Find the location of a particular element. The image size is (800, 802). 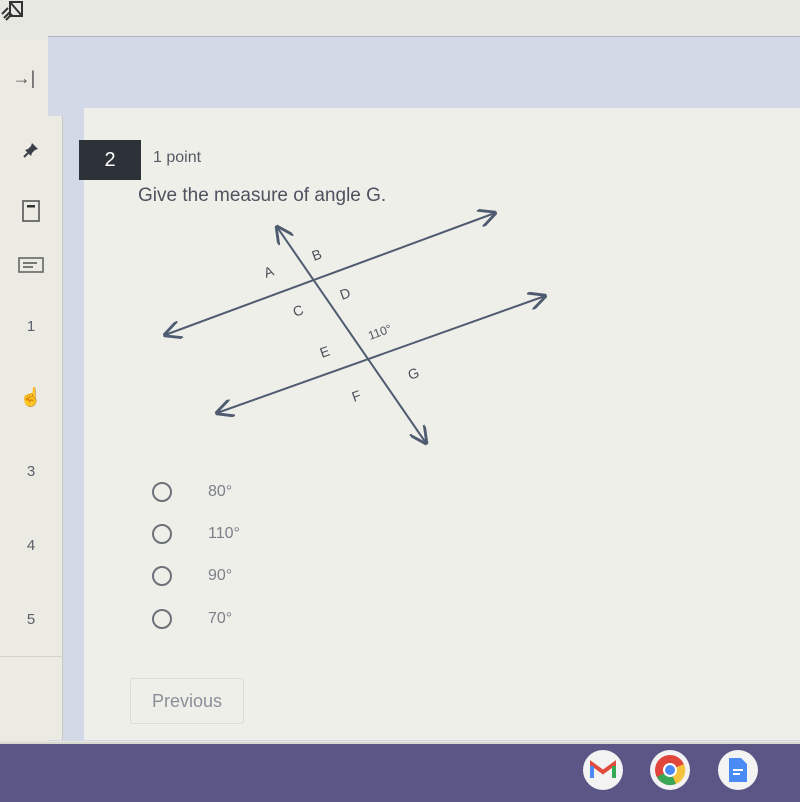

hand-cursor-icon: ☝ is located at coordinates (31, 396).